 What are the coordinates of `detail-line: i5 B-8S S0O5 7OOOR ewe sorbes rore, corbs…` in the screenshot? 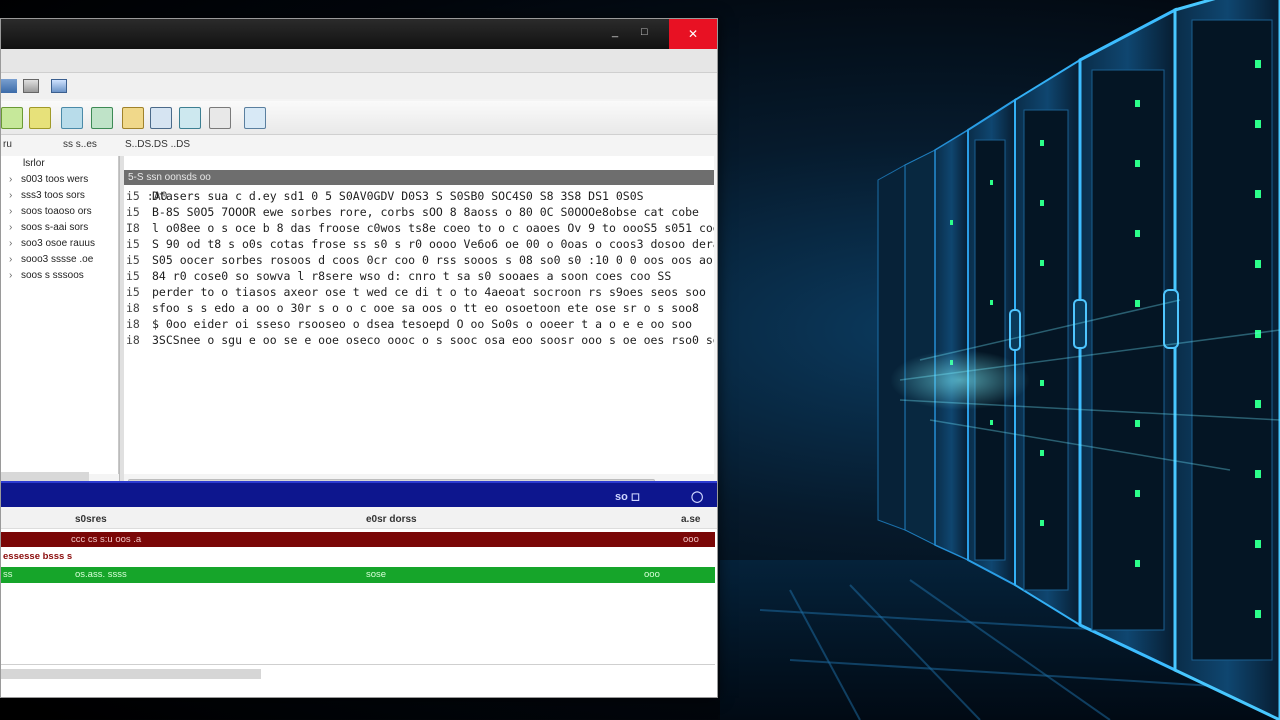 It's located at (419, 212).